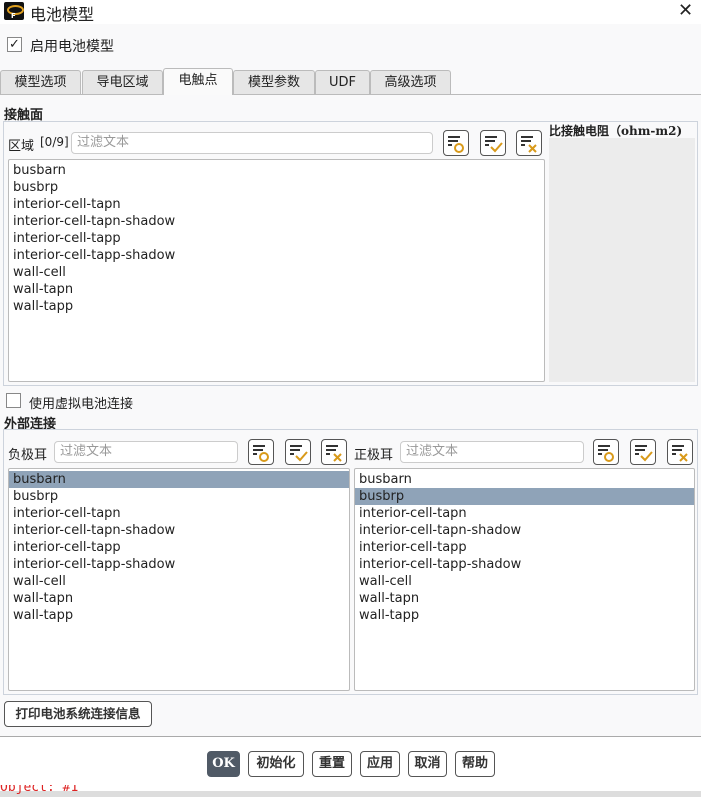  Describe the element at coordinates (493, 143) in the screenshot. I see `select-all-icon` at that location.